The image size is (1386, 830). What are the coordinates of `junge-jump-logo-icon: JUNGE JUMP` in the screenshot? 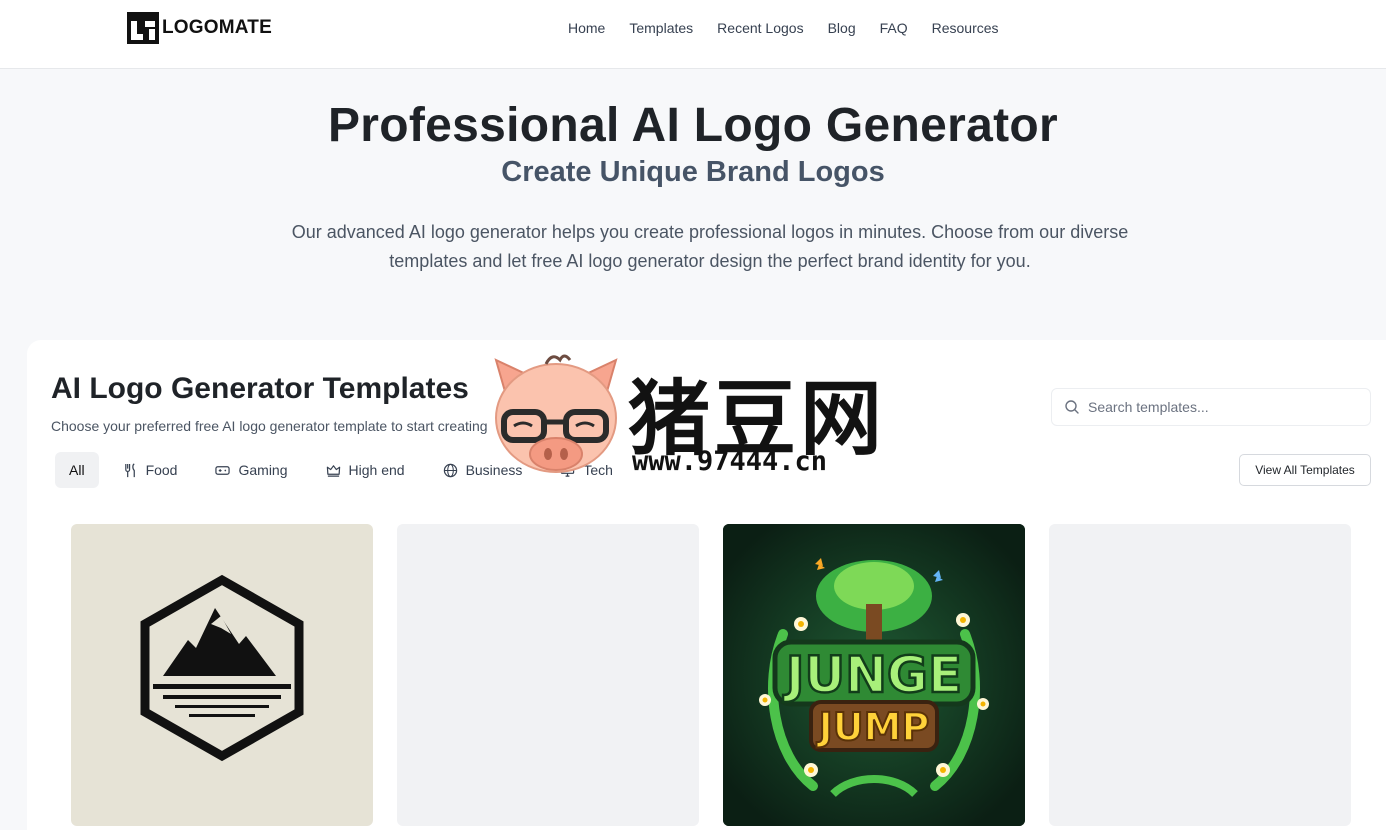 It's located at (874, 675).